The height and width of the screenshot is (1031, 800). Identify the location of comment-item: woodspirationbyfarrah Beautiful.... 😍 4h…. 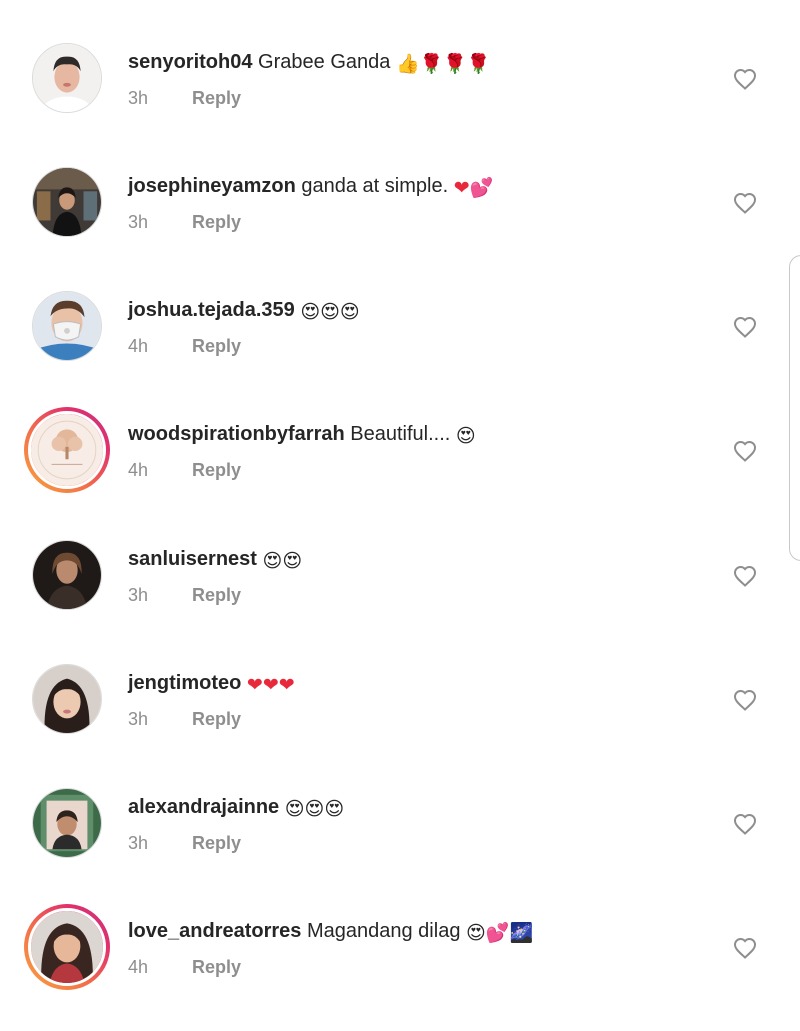
(400, 470).